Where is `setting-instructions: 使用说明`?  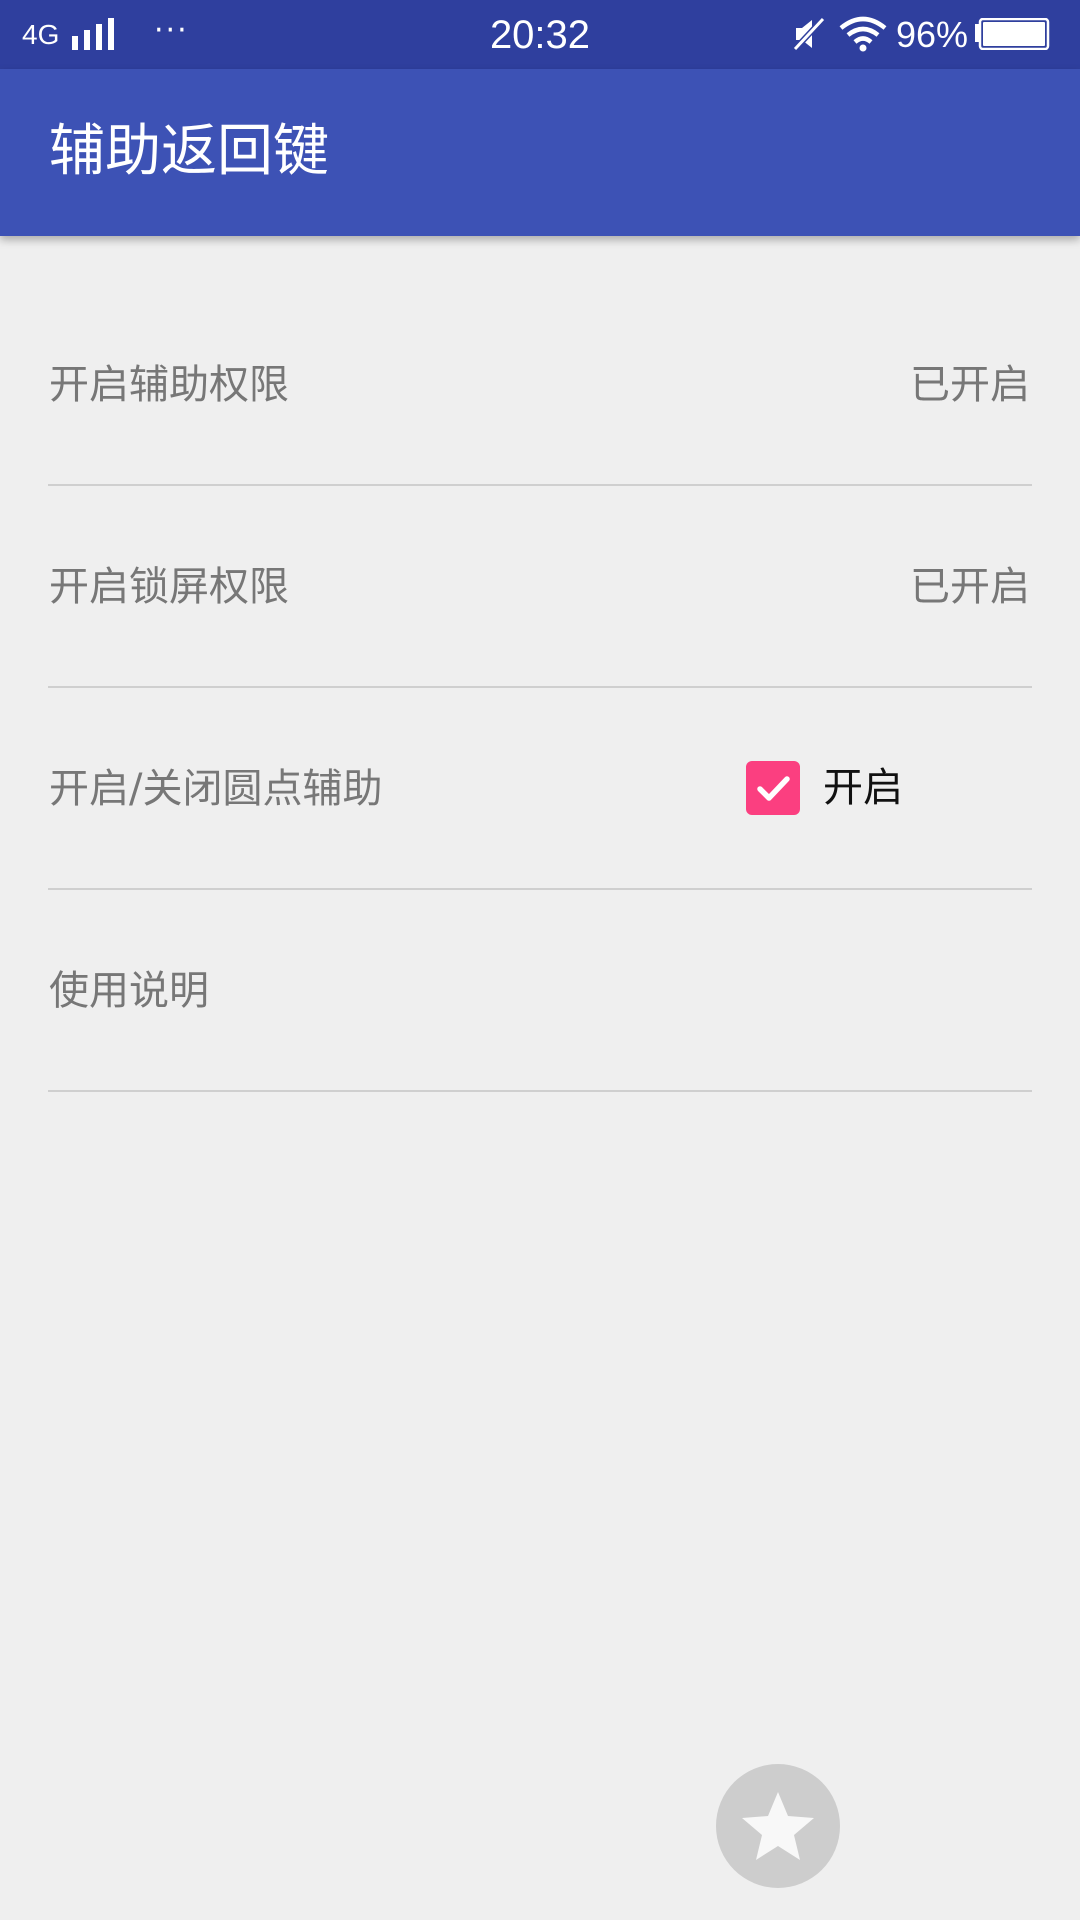 setting-instructions: 使用说明 is located at coordinates (540, 991).